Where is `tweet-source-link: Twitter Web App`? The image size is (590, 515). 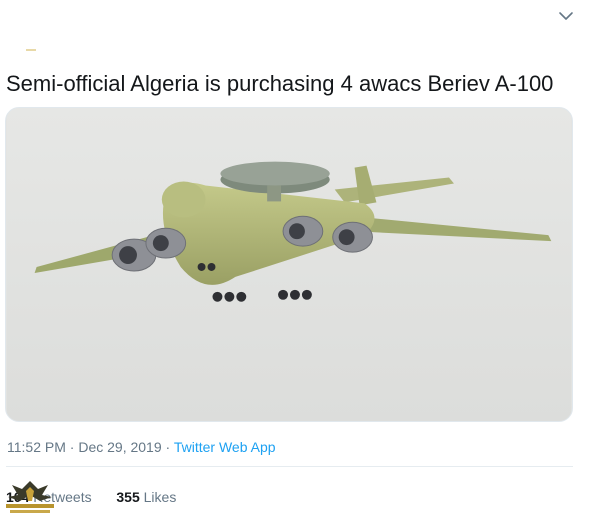
tweet-source-link: Twitter Web App is located at coordinates (225, 447).